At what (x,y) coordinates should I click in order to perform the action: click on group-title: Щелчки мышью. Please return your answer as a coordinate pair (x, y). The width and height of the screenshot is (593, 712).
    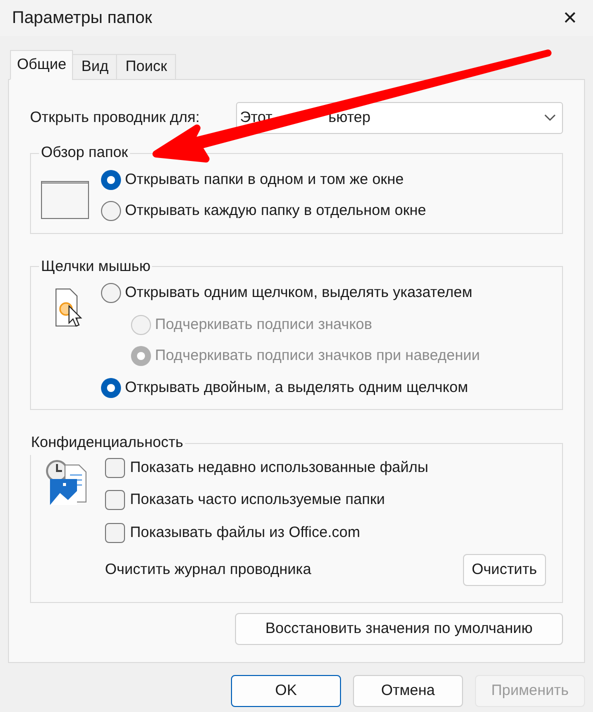
    Looking at the image, I should click on (96, 266).